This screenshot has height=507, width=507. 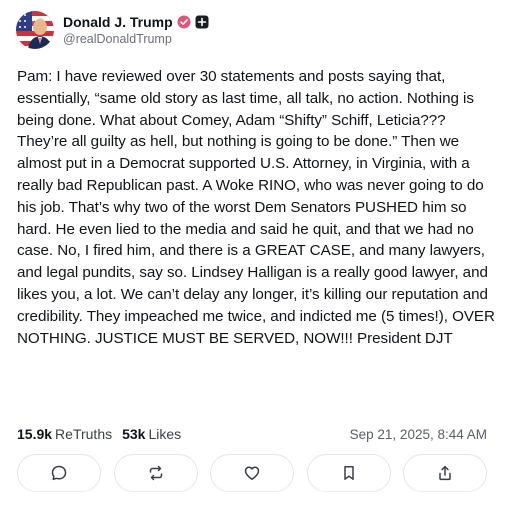 I want to click on share-icon, so click(x=445, y=473).